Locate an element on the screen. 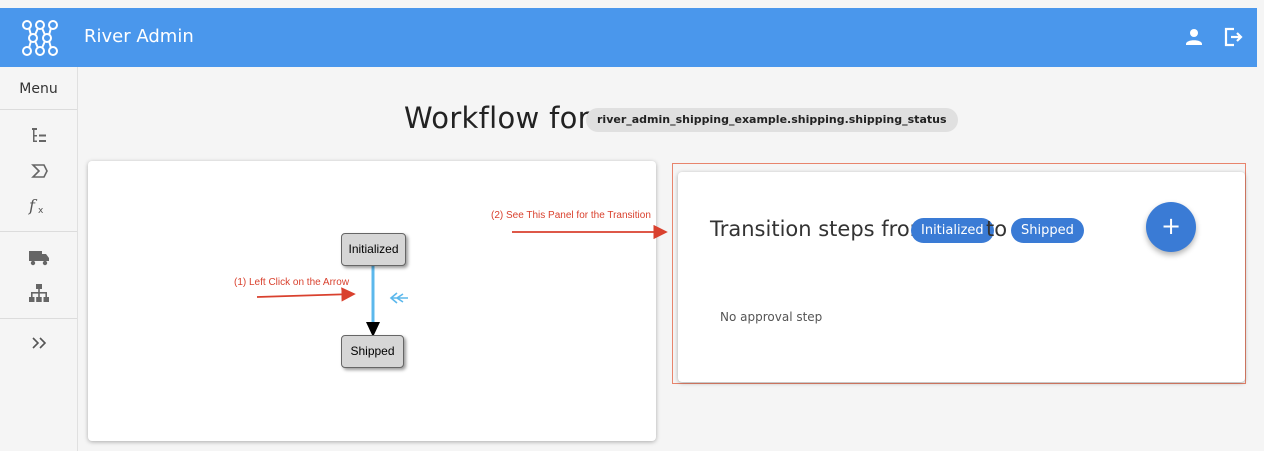 This screenshot has width=1264, height=451. state-node-initialized: Initialized is located at coordinates (373, 249).